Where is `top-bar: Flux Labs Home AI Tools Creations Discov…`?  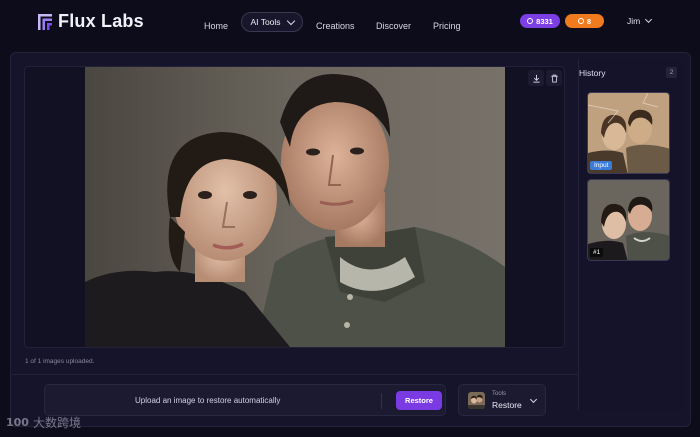
top-bar: Flux Labs Home AI Tools Creations Discov… is located at coordinates (350, 22).